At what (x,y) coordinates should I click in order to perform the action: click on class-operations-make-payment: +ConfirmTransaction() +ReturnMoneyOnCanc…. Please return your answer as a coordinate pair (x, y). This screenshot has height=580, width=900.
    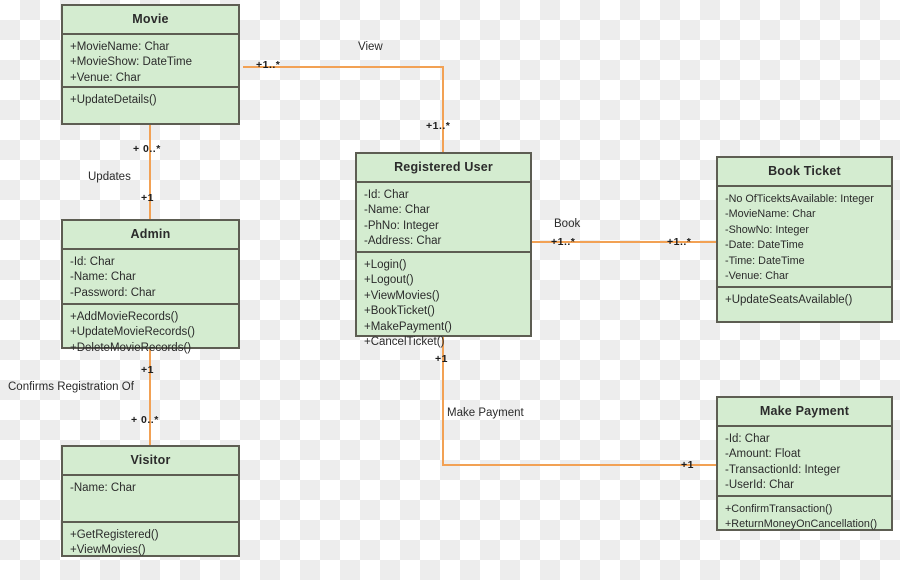
    Looking at the image, I should click on (804, 517).